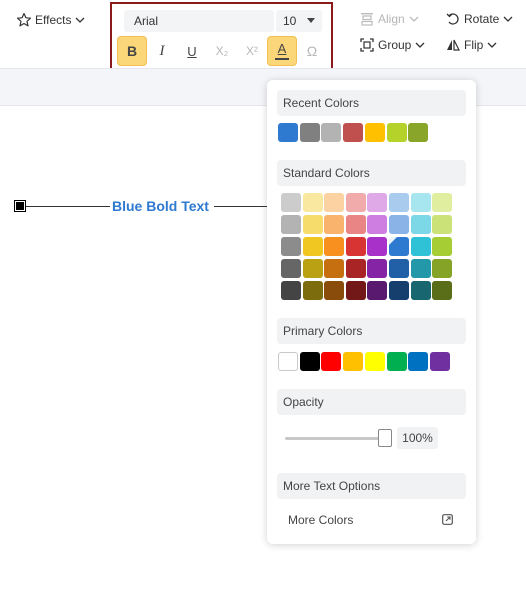 This screenshot has width=526, height=612. Describe the element at coordinates (222, 51) in the screenshot. I see `subscript-button: X₂` at that location.